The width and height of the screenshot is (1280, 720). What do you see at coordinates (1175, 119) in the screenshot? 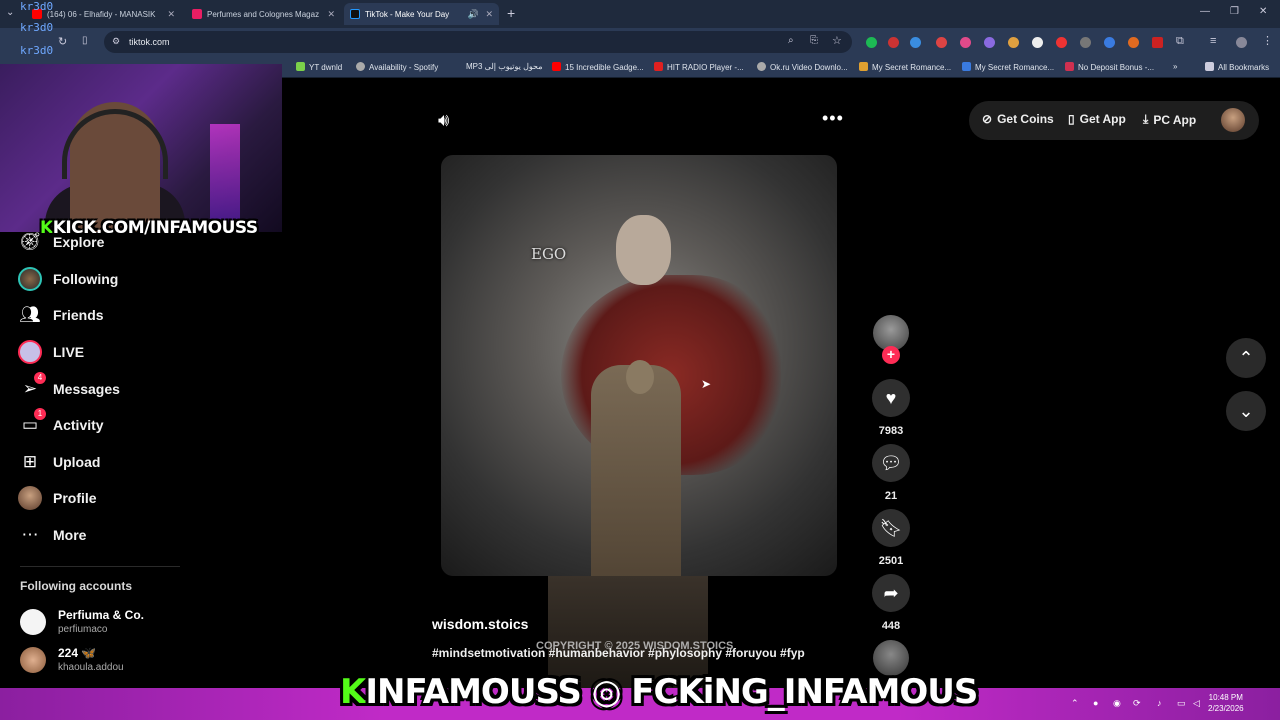
I see `pc-app-label: PC App` at bounding box center [1175, 119].